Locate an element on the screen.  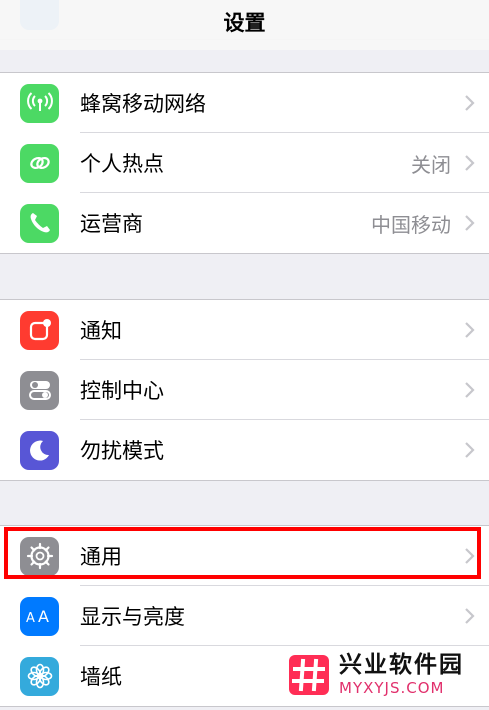
hotspot-value: 关闭 is located at coordinates (431, 164).